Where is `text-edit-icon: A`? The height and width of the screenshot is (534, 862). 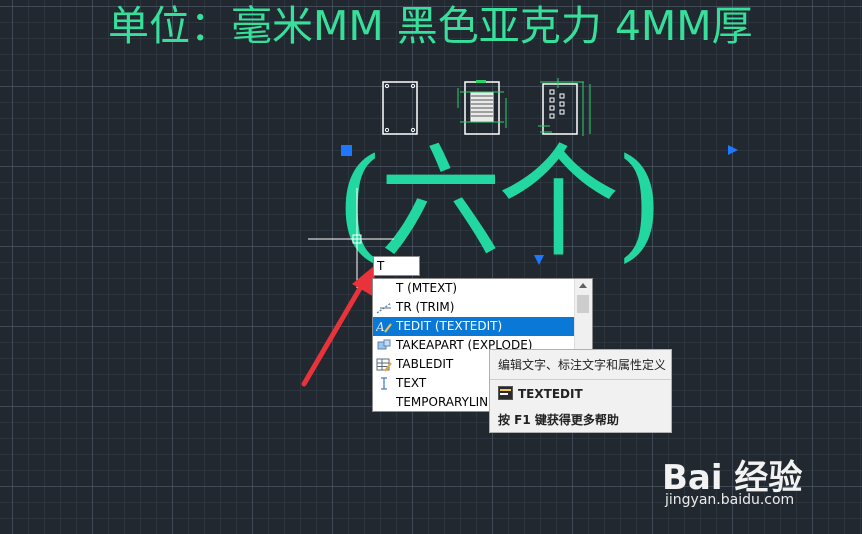 text-edit-icon: A is located at coordinates (384, 327).